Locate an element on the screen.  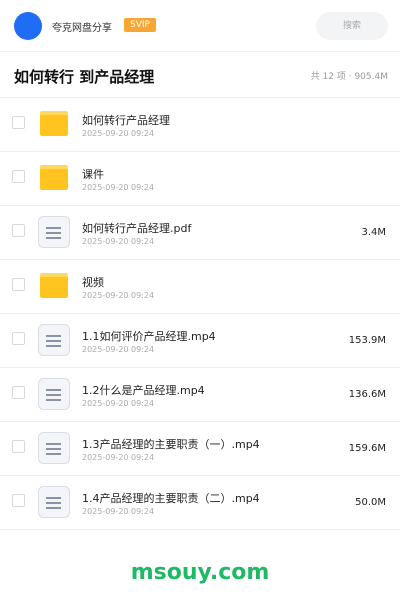
avatar is located at coordinates (28, 26).